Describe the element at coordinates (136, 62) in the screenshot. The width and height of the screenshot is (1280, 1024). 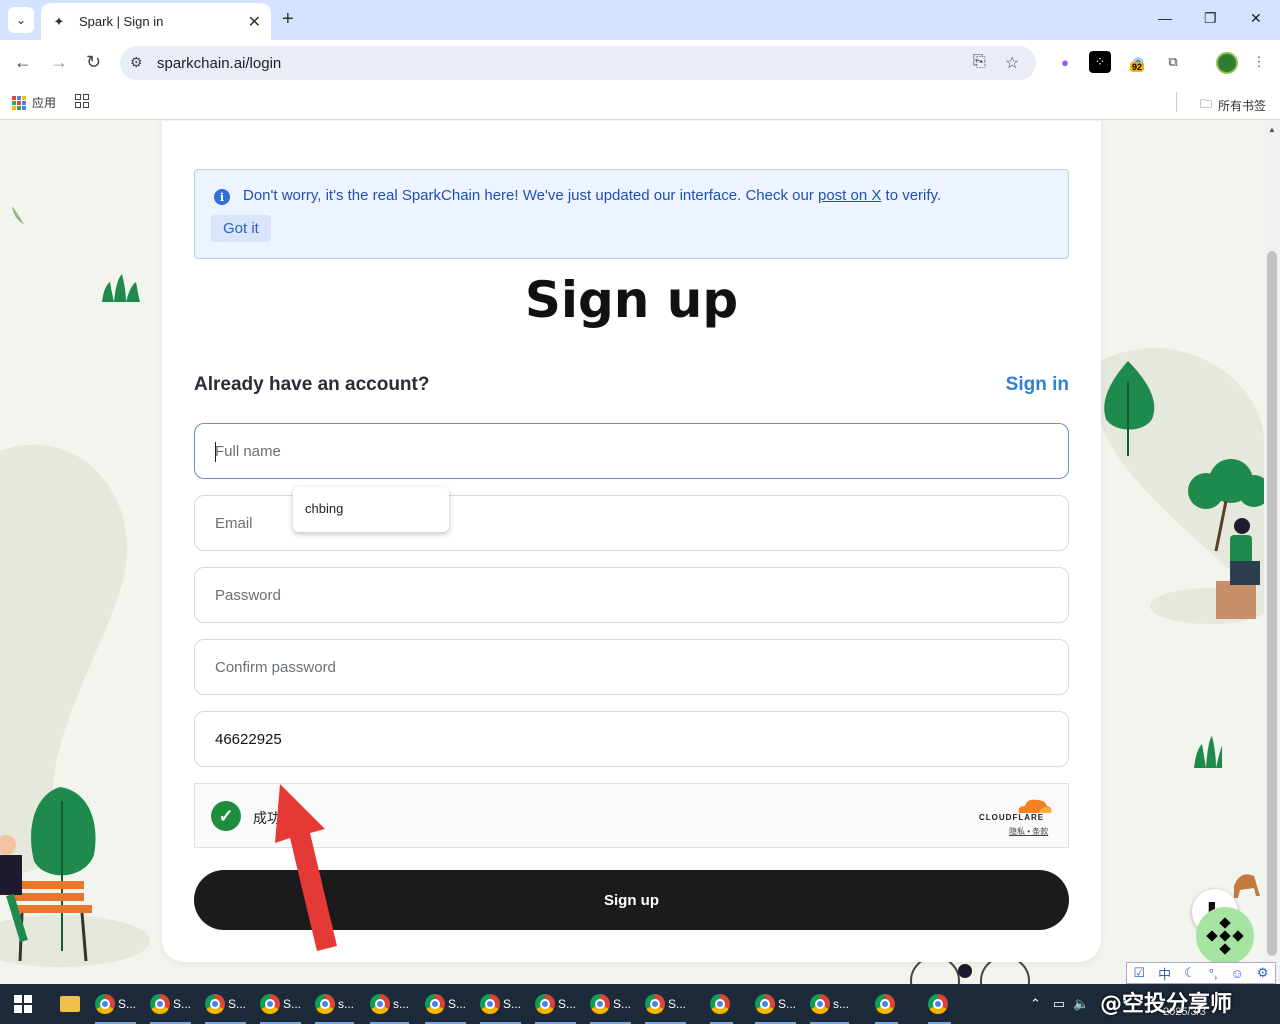
I see `site-settings-icon: ⚙` at that location.